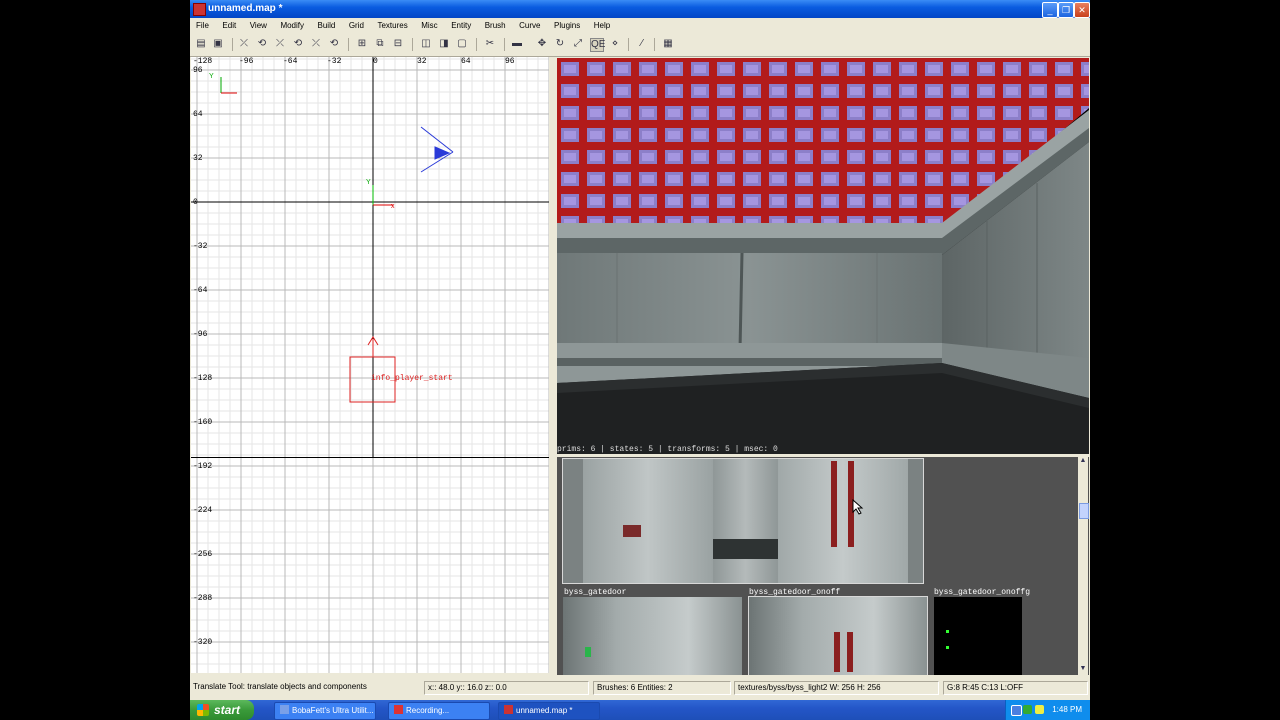 The image size is (1280, 720). What do you see at coordinates (1039, 709) in the screenshot?
I see `volume-icon` at bounding box center [1039, 709].